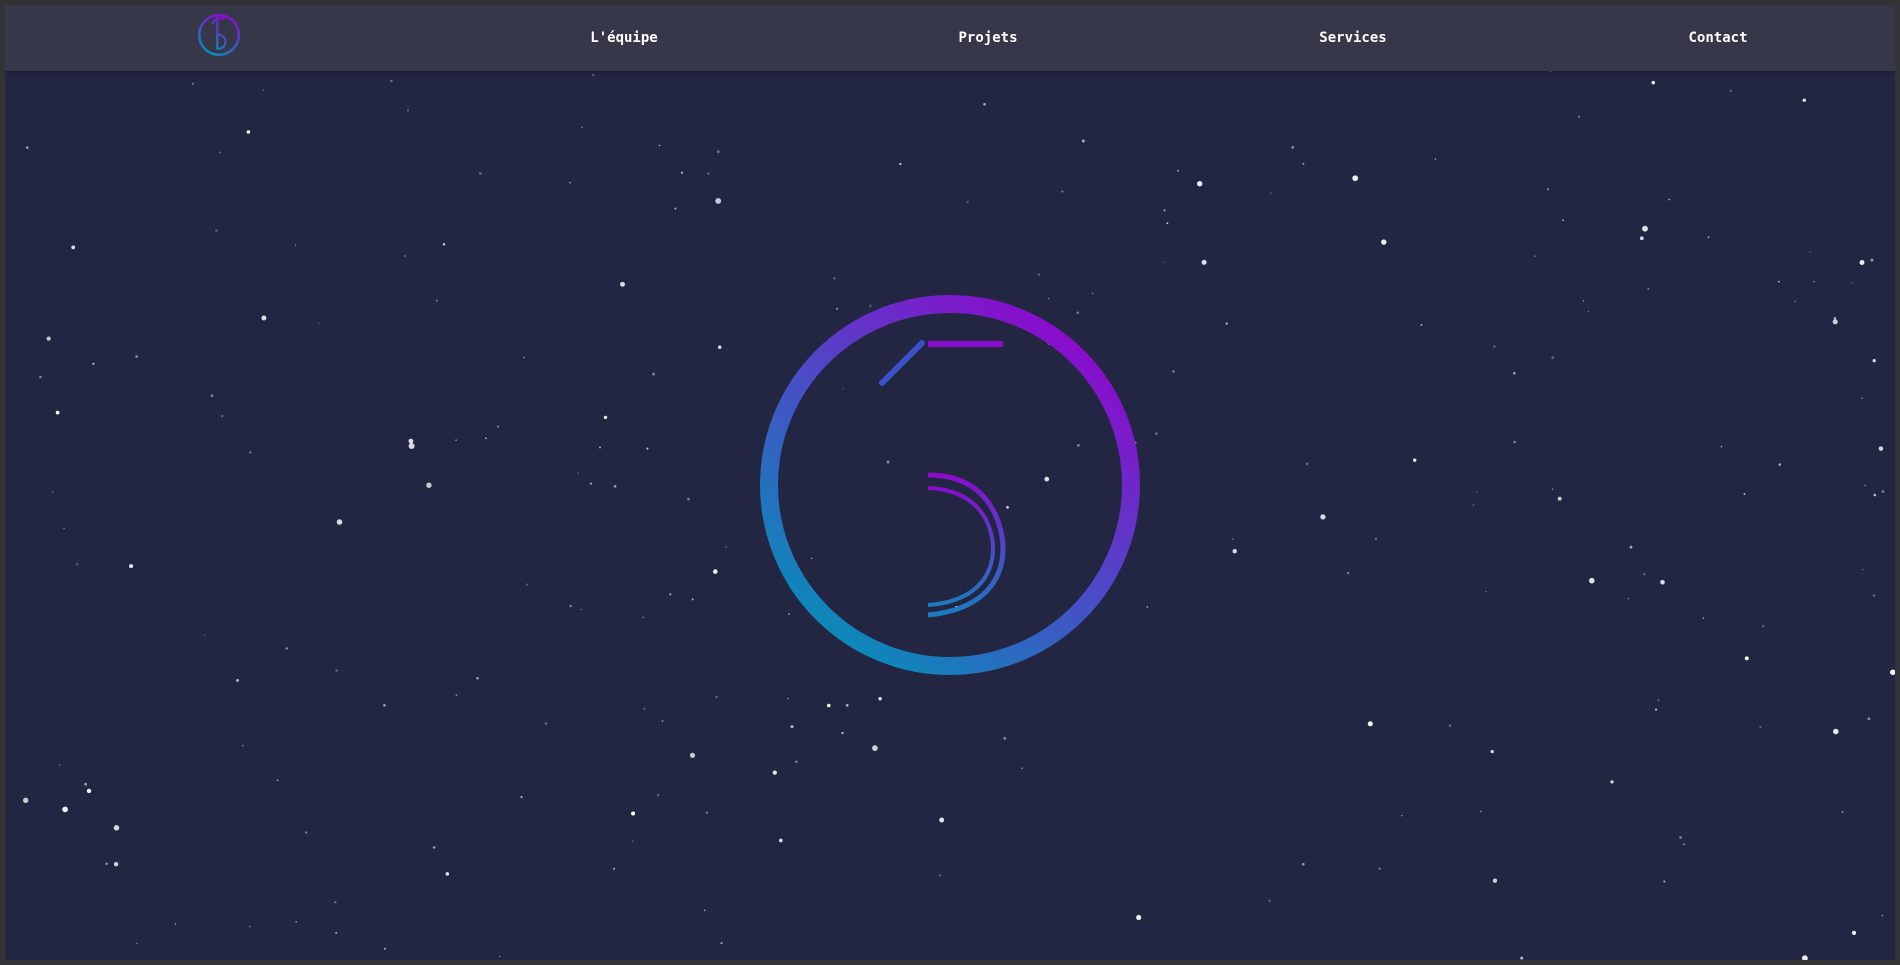  I want to click on nav-logo-icon, so click(219, 35).